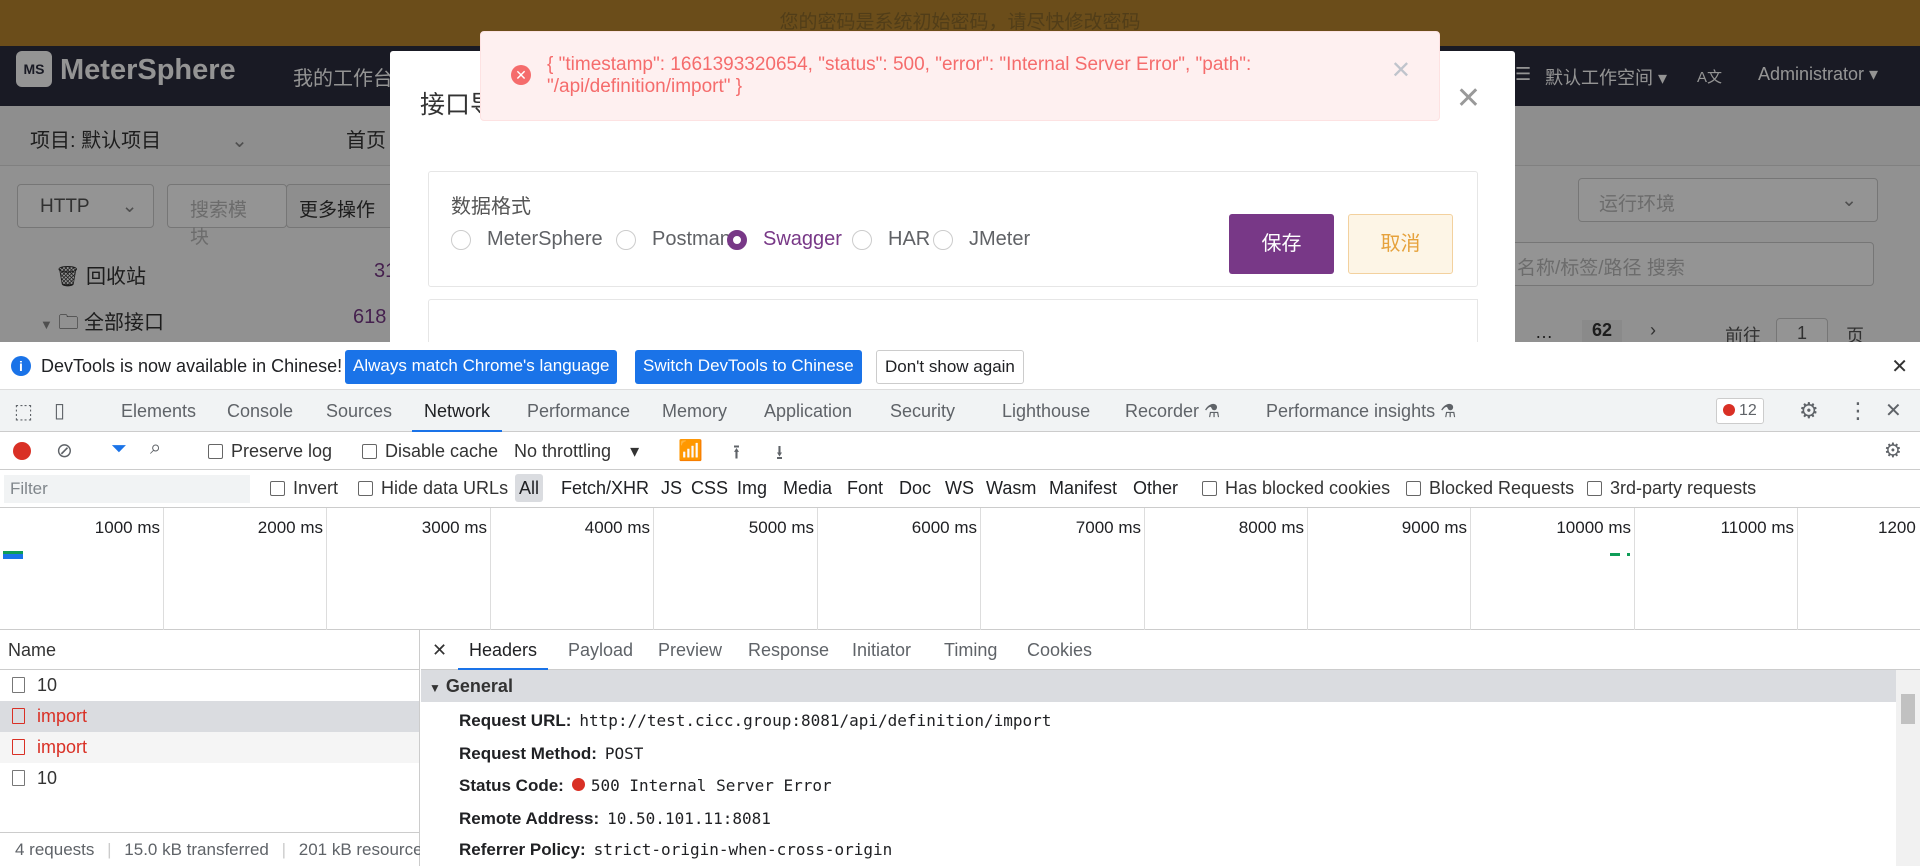 The width and height of the screenshot is (1920, 866). I want to click on blocked-requests-checkbox: Blocked Requests, so click(1490, 488).